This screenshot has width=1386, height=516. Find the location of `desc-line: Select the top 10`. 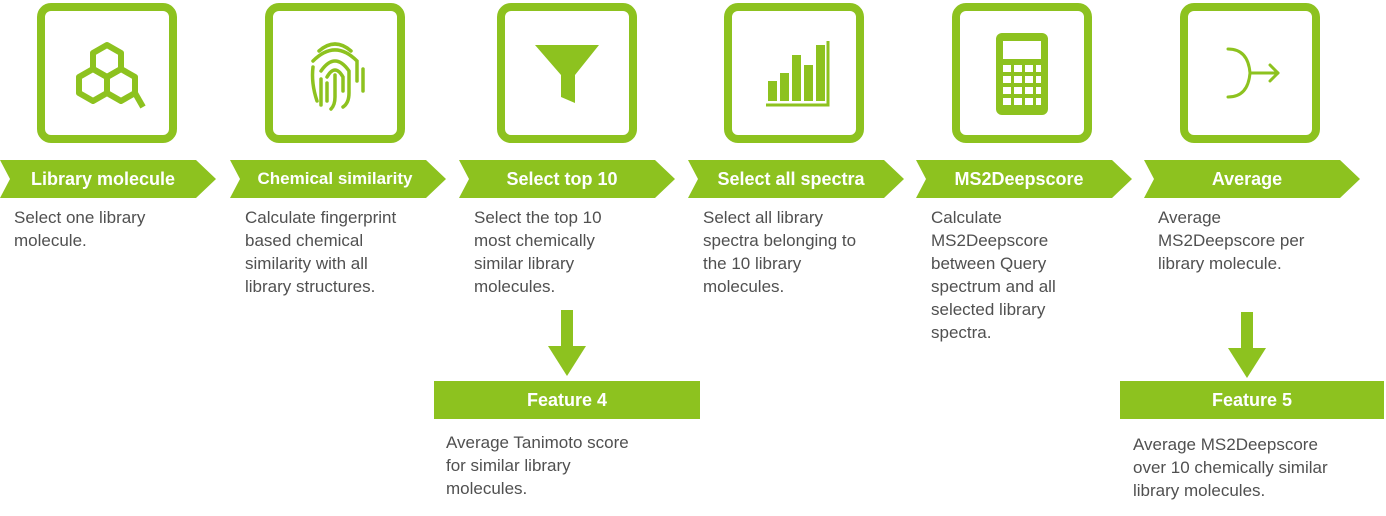

desc-line: Select the top 10 is located at coordinates (538, 217).